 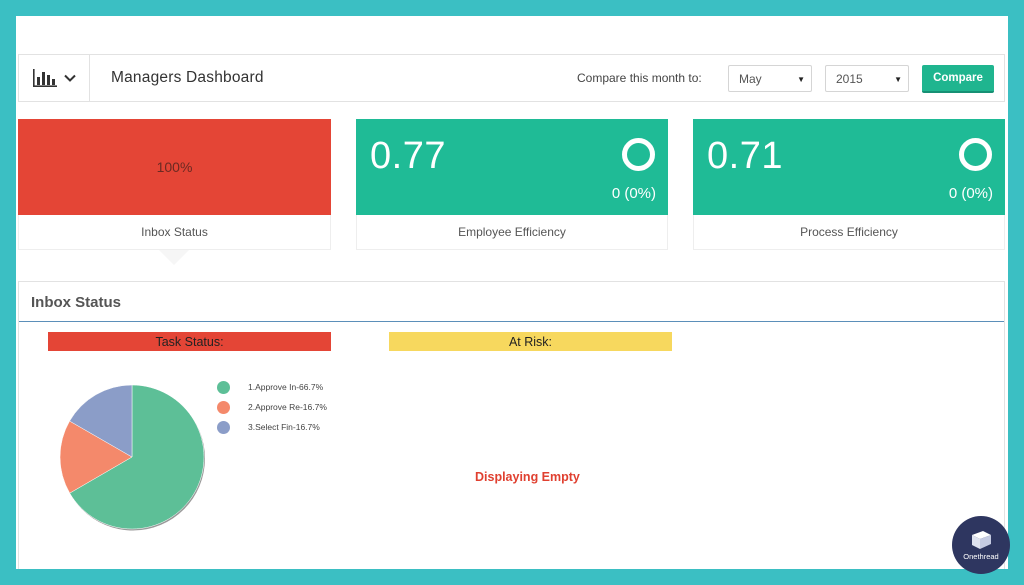 What do you see at coordinates (76, 302) in the screenshot?
I see `panel-title: Inbox Status` at bounding box center [76, 302].